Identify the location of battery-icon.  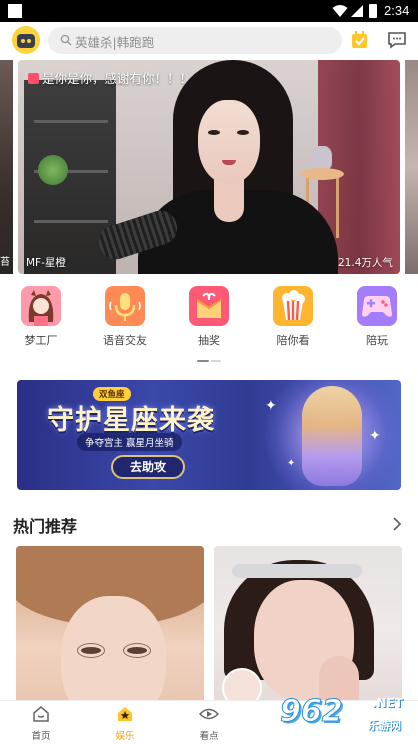
(373, 11).